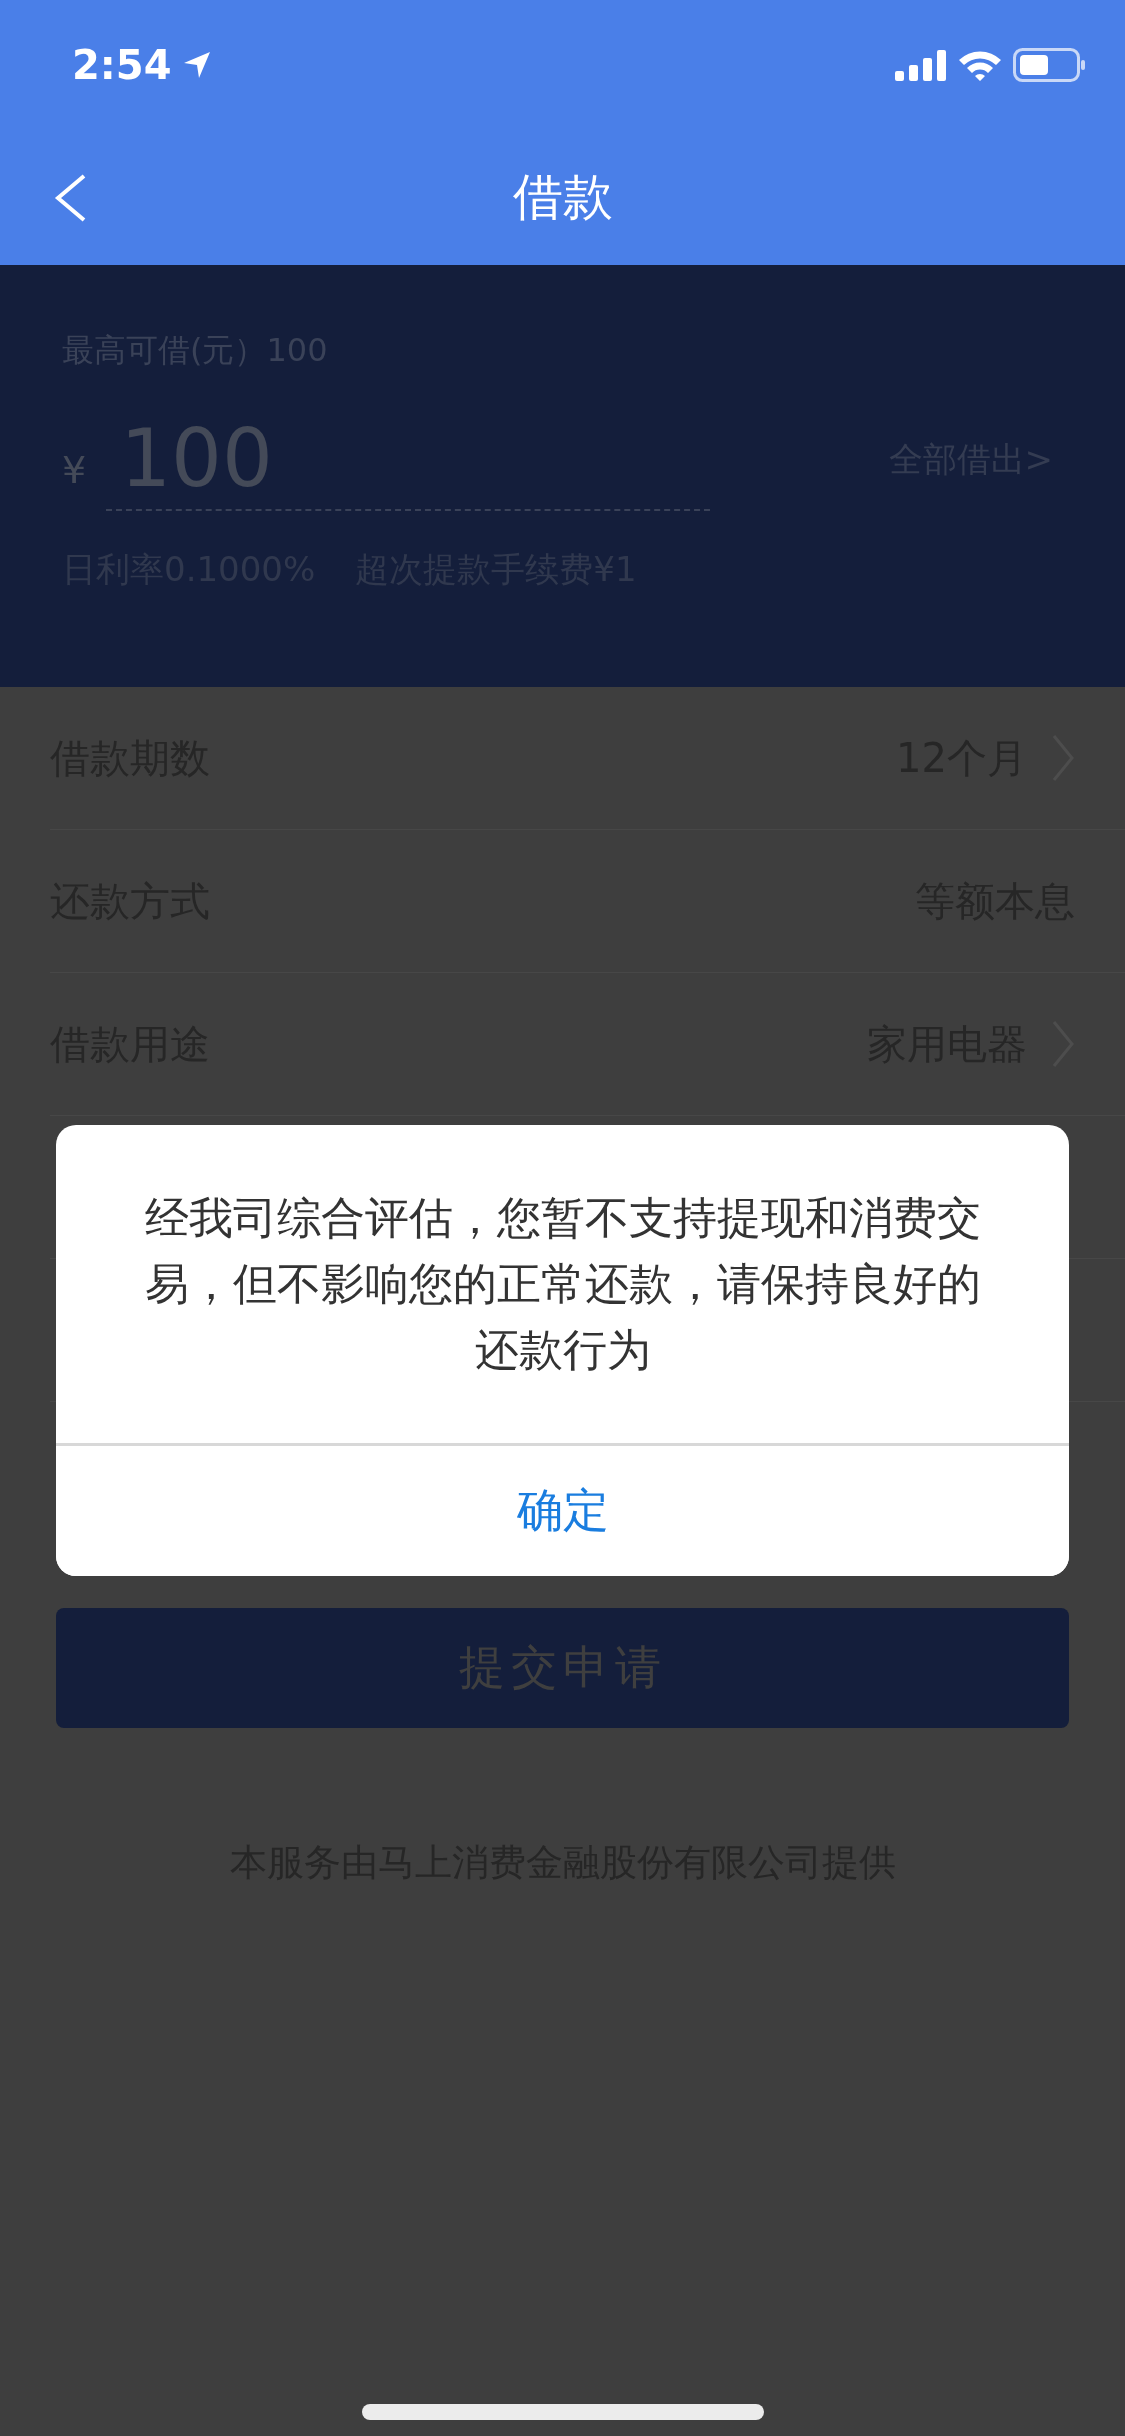 The image size is (1125, 2436). Describe the element at coordinates (1050, 65) in the screenshot. I see `battery-icon` at that location.